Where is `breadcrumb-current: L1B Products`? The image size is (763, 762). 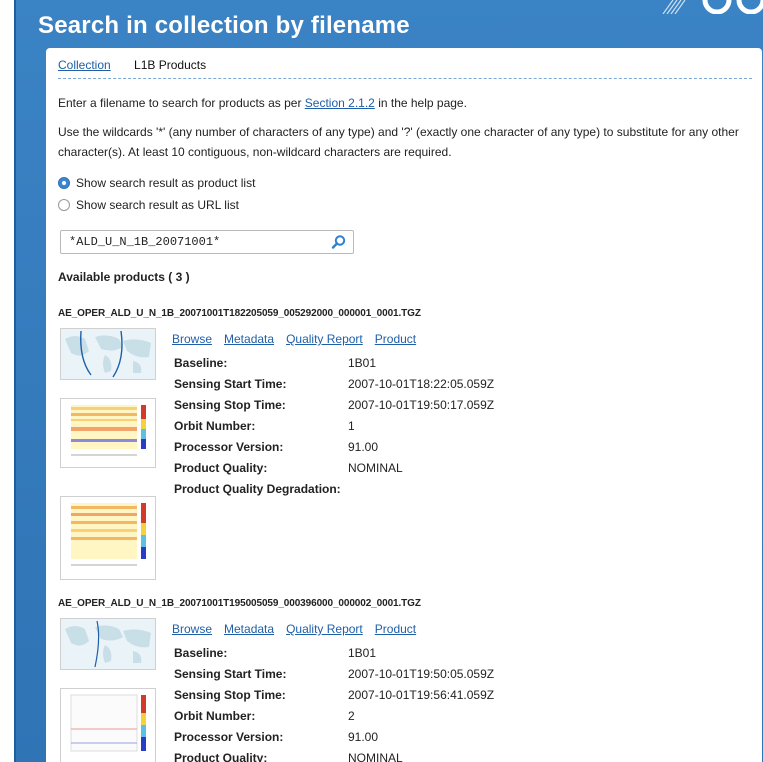 breadcrumb-current: L1B Products is located at coordinates (170, 65).